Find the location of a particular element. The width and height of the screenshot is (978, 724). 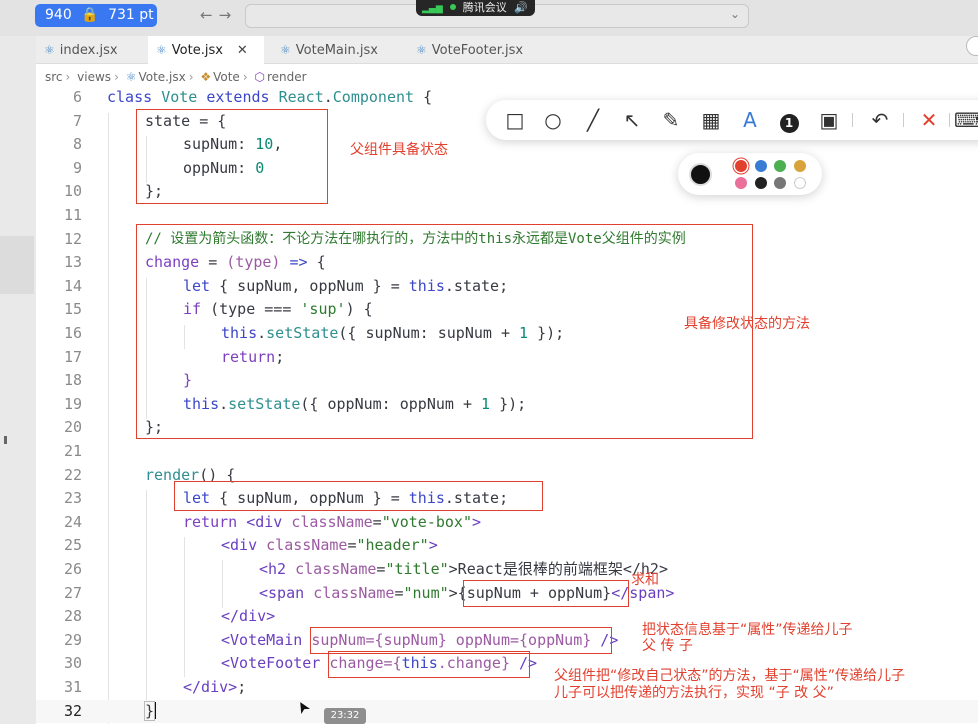

line-number: 8 is located at coordinates (77, 144).